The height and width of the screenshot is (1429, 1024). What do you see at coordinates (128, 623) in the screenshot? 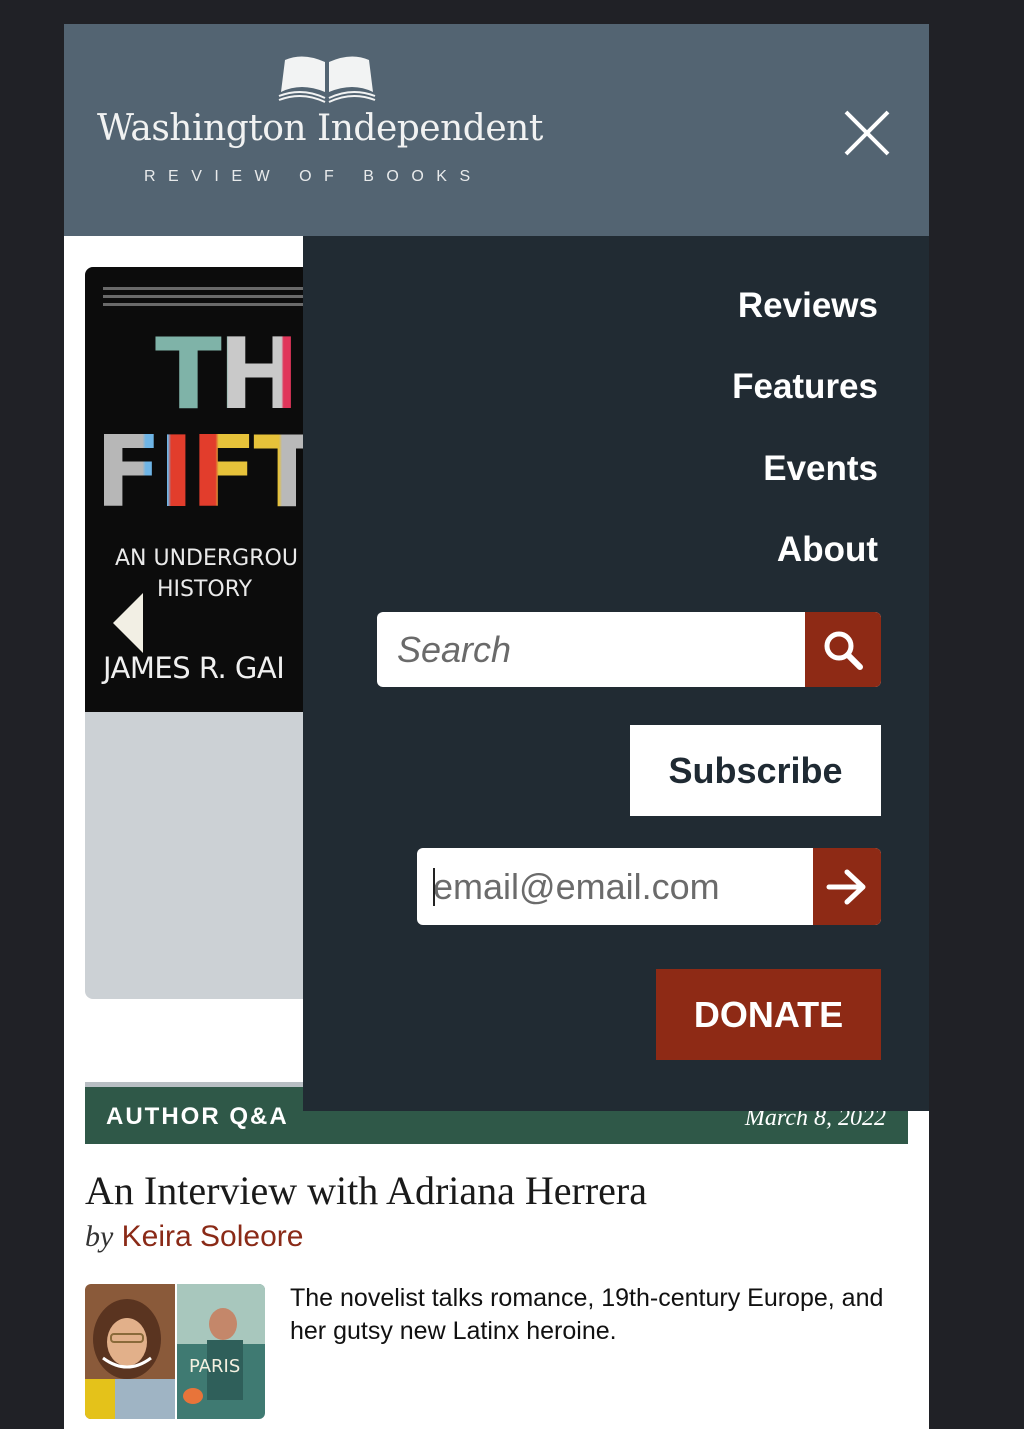
I see `chevron-left-icon` at bounding box center [128, 623].